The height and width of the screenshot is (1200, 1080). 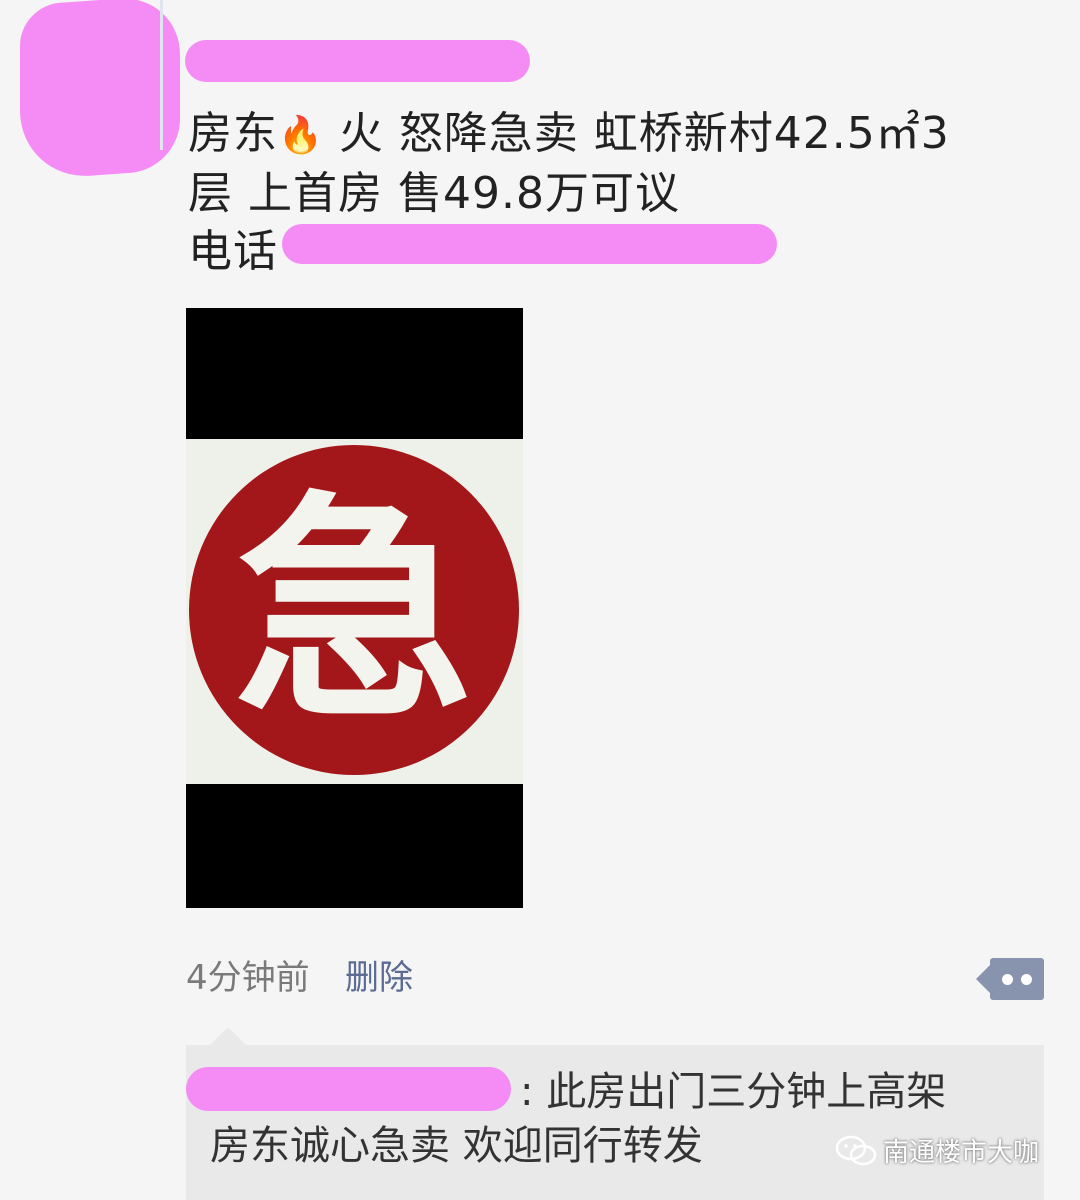 I want to click on more-actions-button, so click(x=1010, y=979).